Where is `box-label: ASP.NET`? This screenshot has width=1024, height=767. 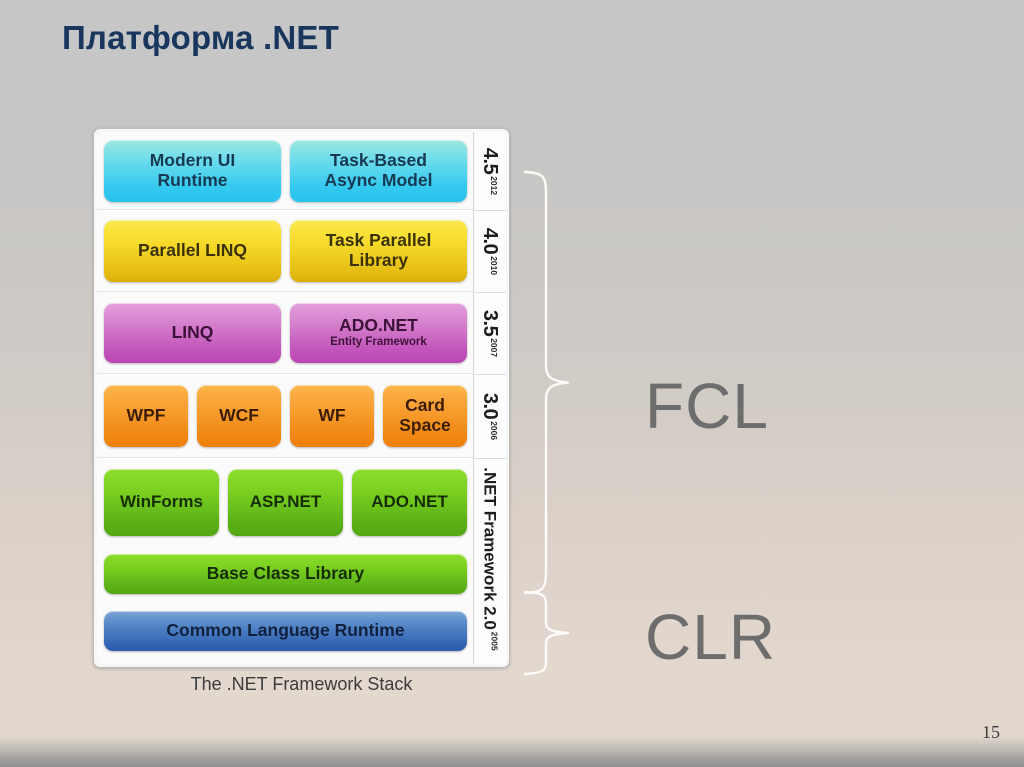
box-label: ASP.NET is located at coordinates (285, 502).